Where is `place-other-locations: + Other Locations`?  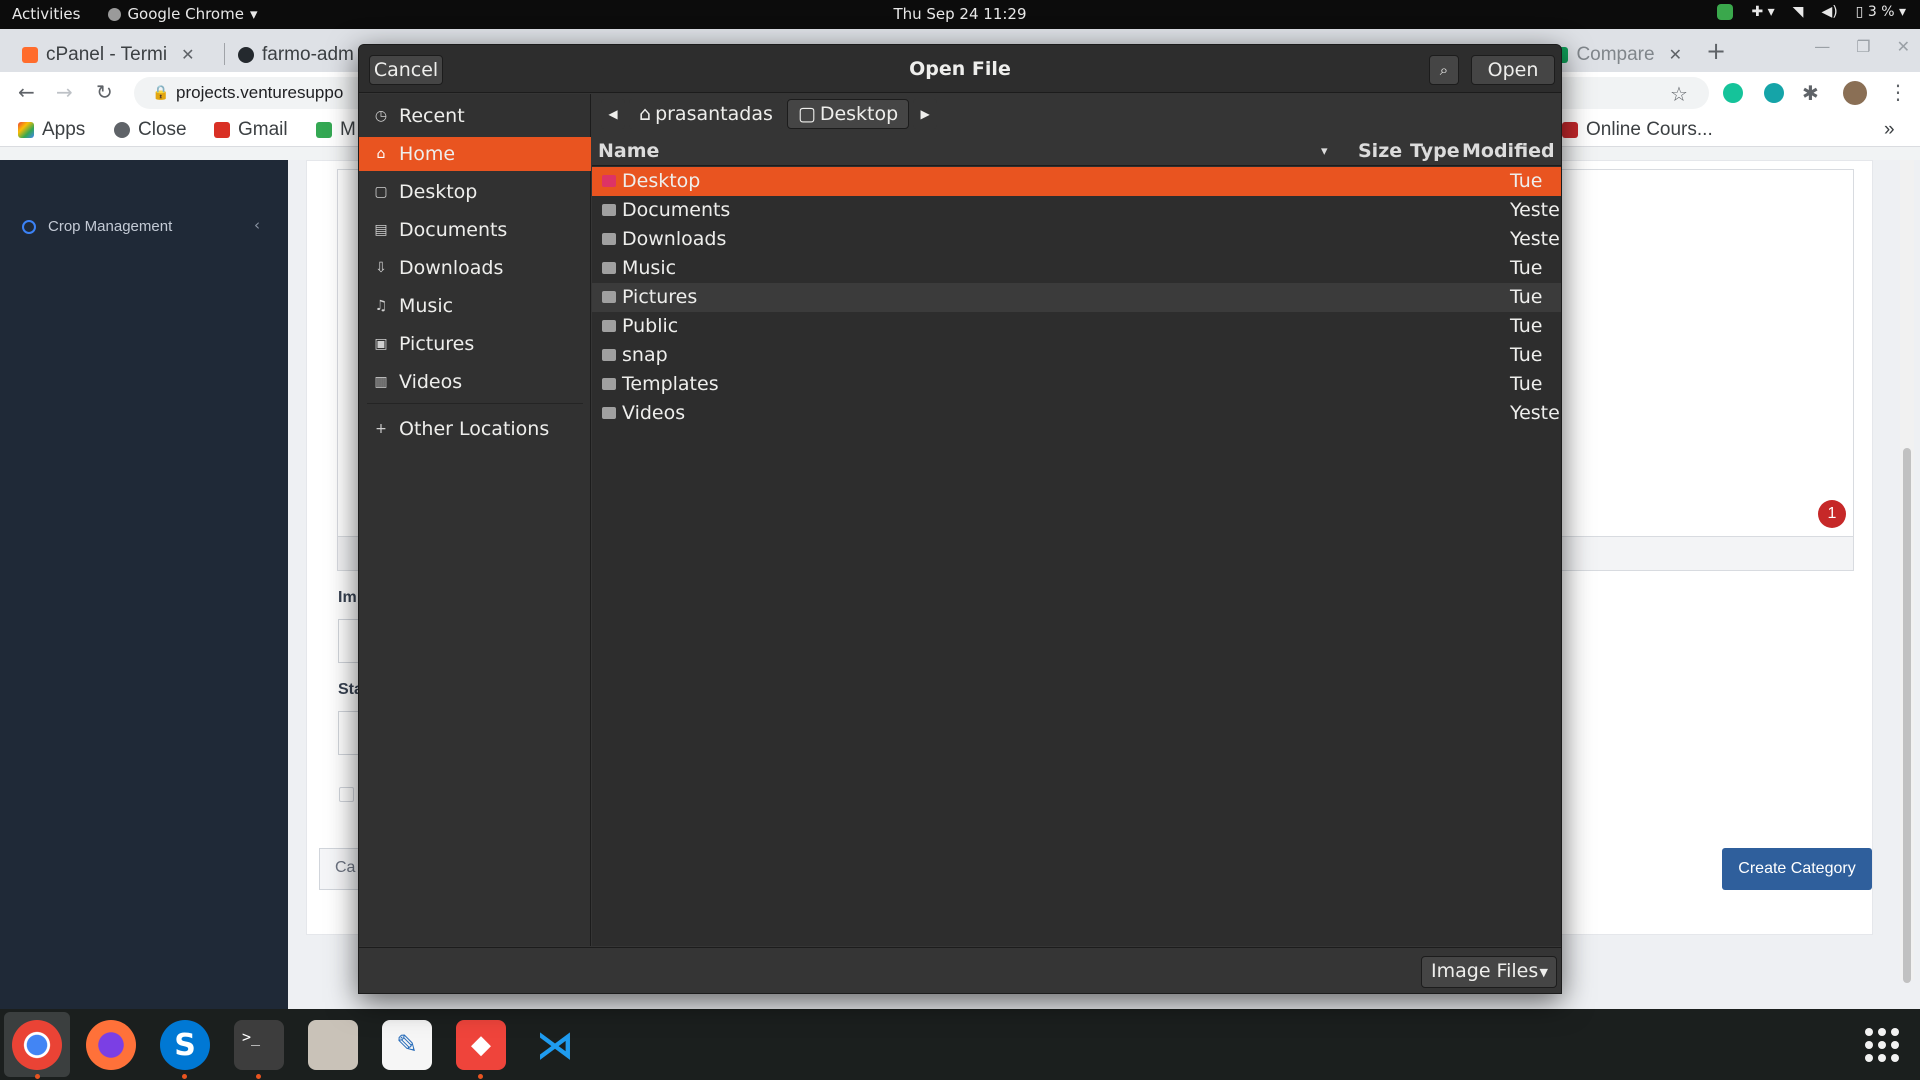 place-other-locations: + Other Locations is located at coordinates (475, 429).